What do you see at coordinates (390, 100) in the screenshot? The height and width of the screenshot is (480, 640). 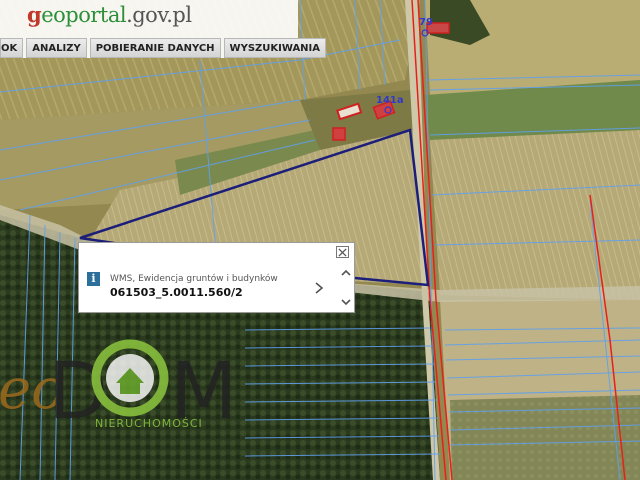 I see `building-label-141a: 141a` at bounding box center [390, 100].